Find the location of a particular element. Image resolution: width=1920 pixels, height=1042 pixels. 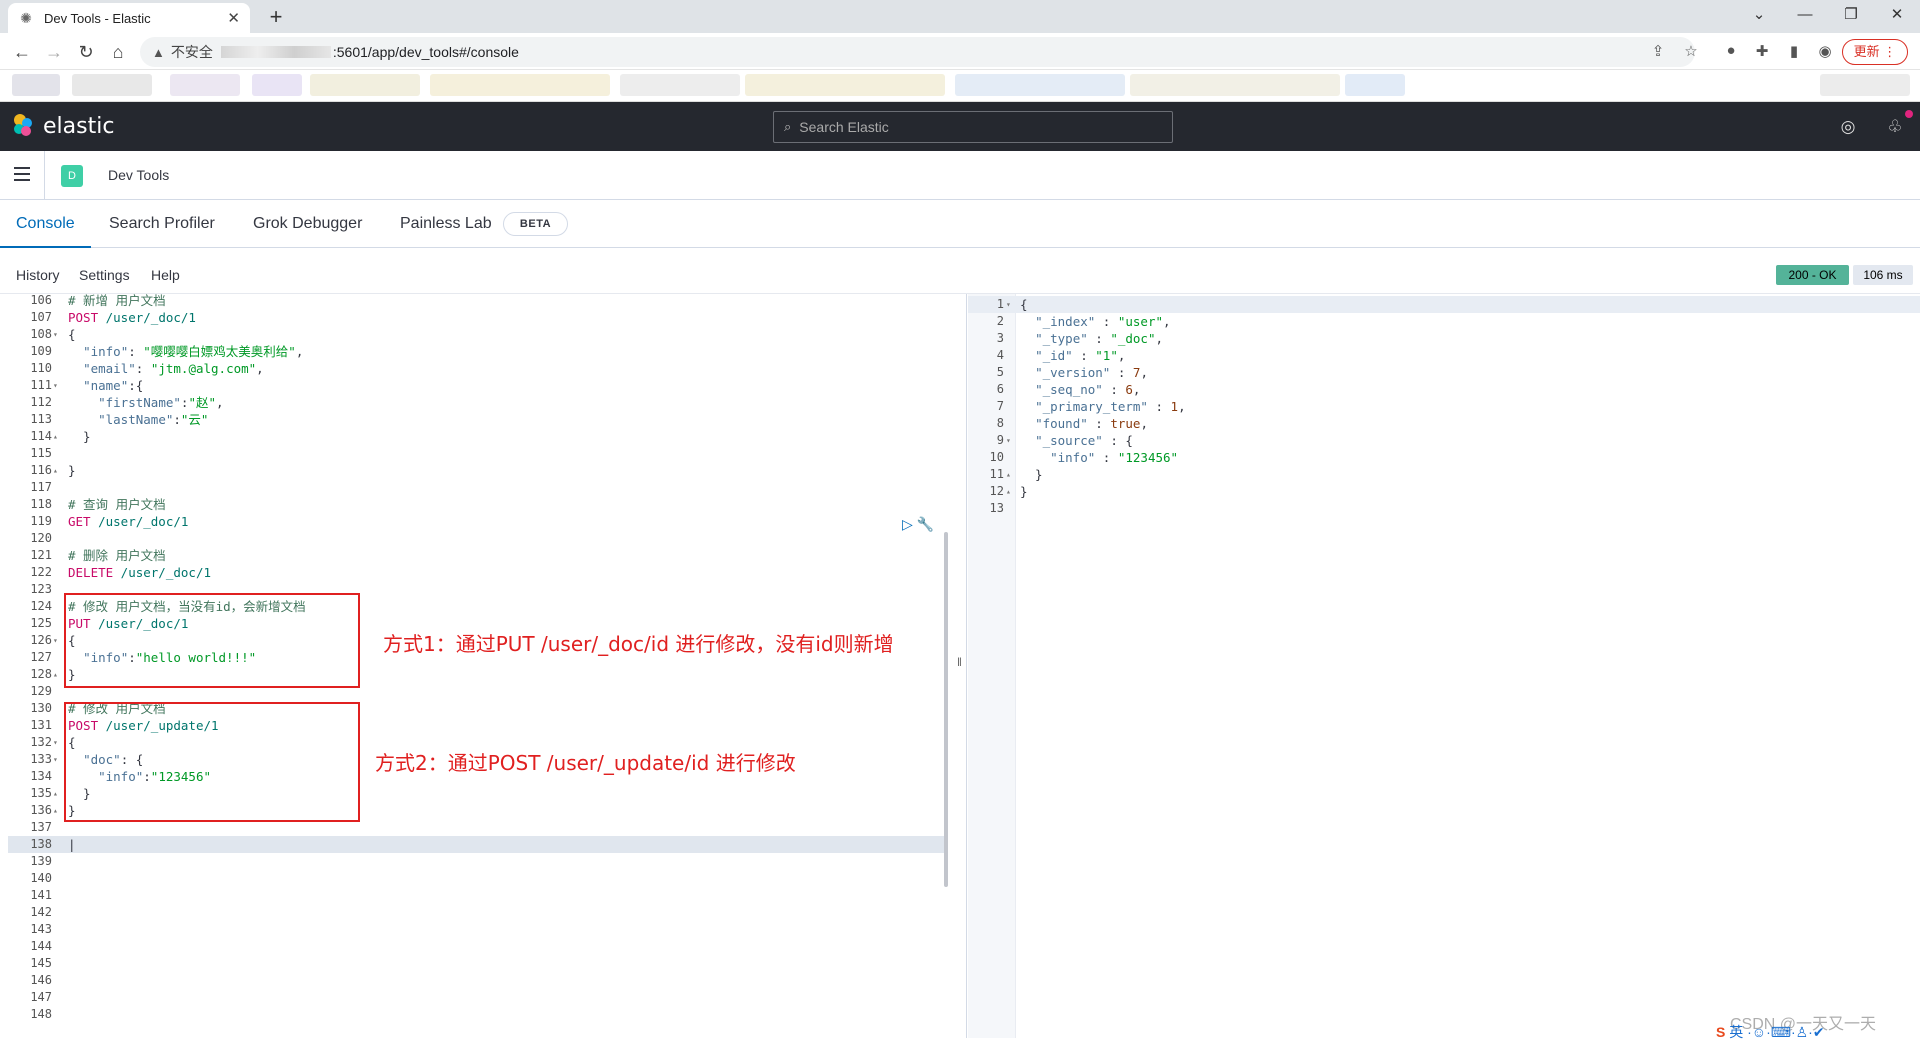

code-text: # 查询 用户文档 is located at coordinates (117, 504).